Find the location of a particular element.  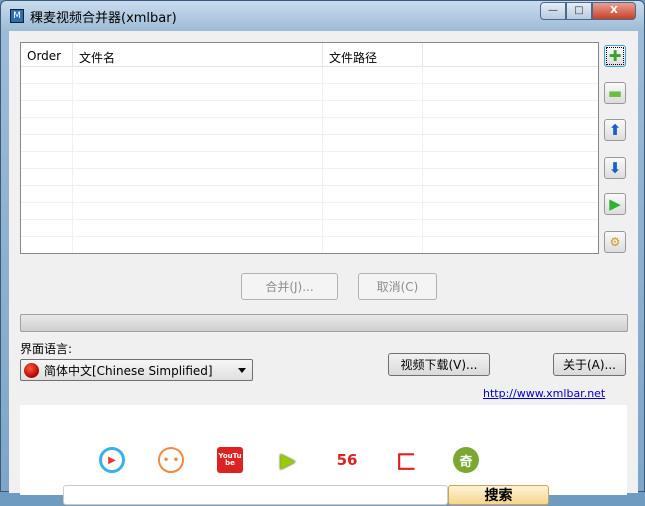

play-icon: ▶ is located at coordinates (615, 204).